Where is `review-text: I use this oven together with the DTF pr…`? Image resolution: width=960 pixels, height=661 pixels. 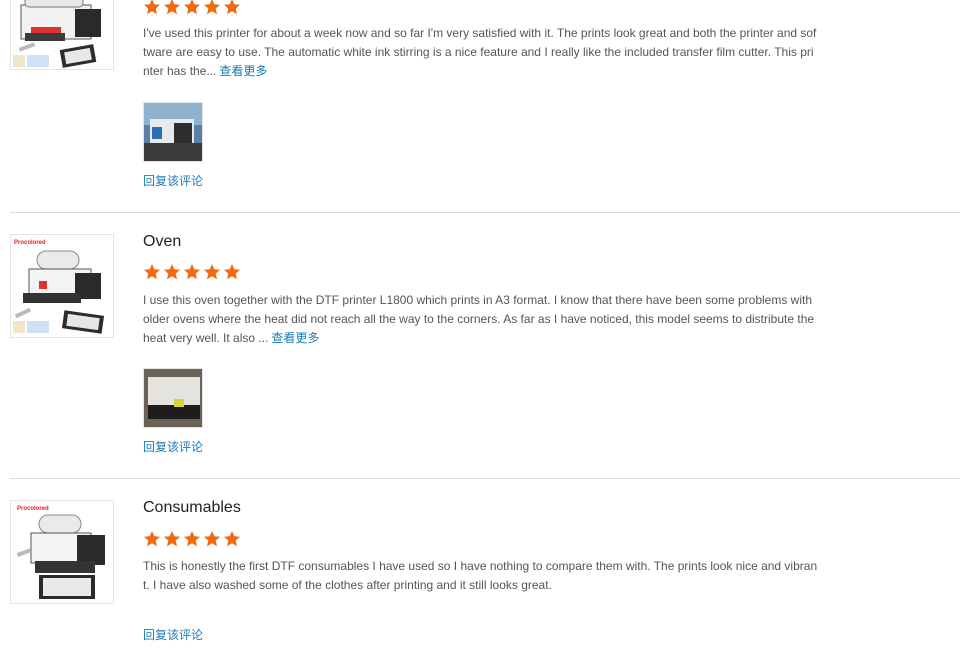 review-text: I use this oven together with the DTF pr… is located at coordinates (481, 319).